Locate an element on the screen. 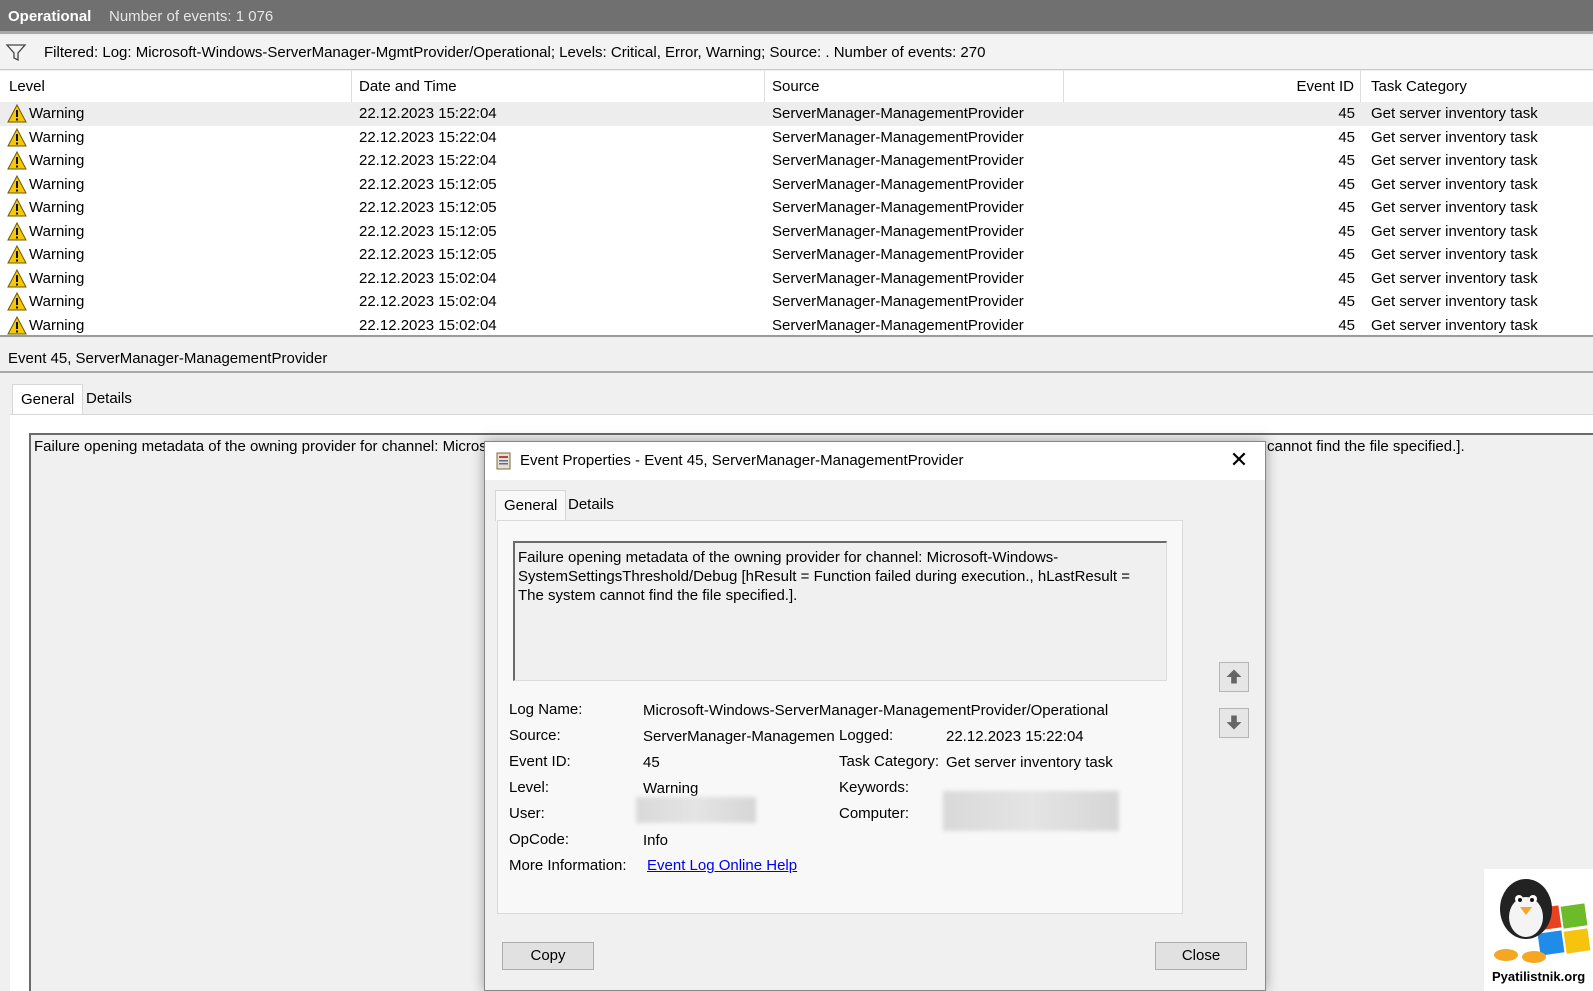 The height and width of the screenshot is (991, 1593). penguin-logo-icon is located at coordinates (1542, 921).